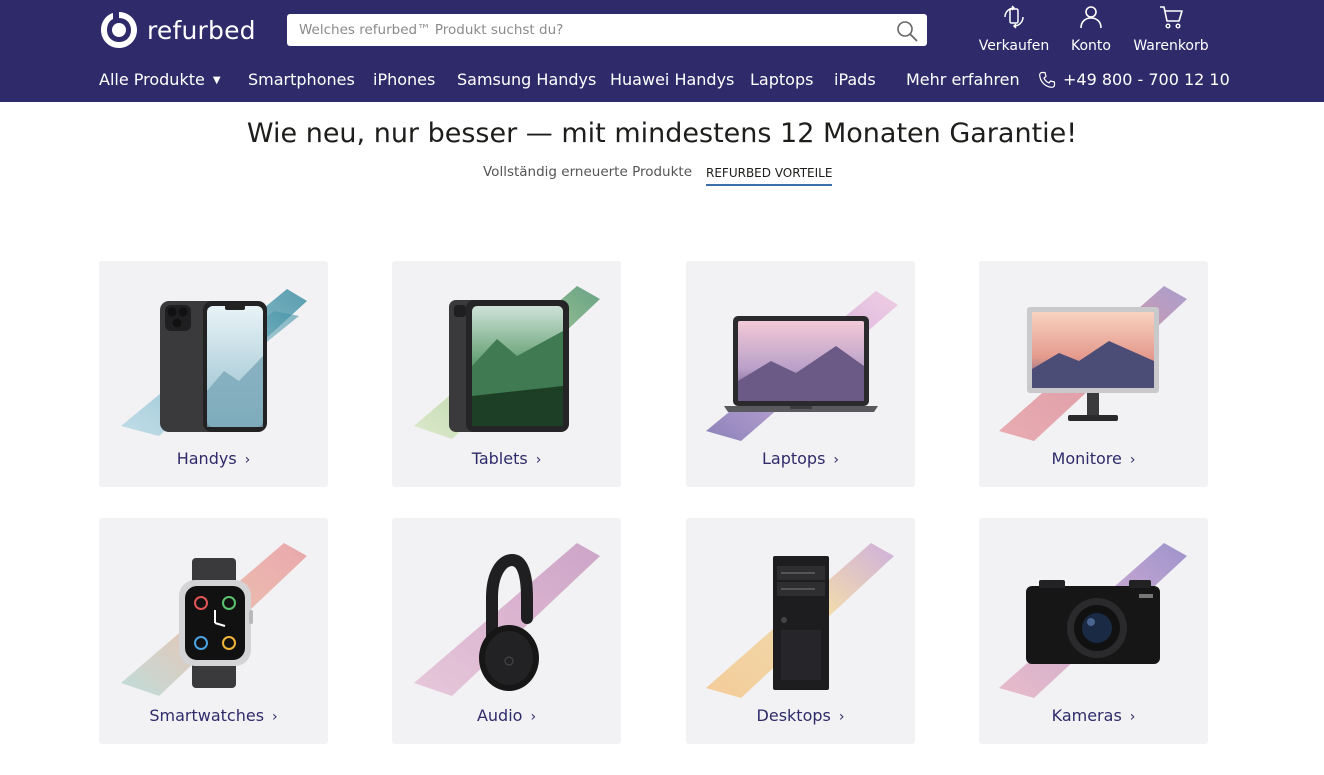  I want to click on cart-button: Warenkorb, so click(1171, 30).